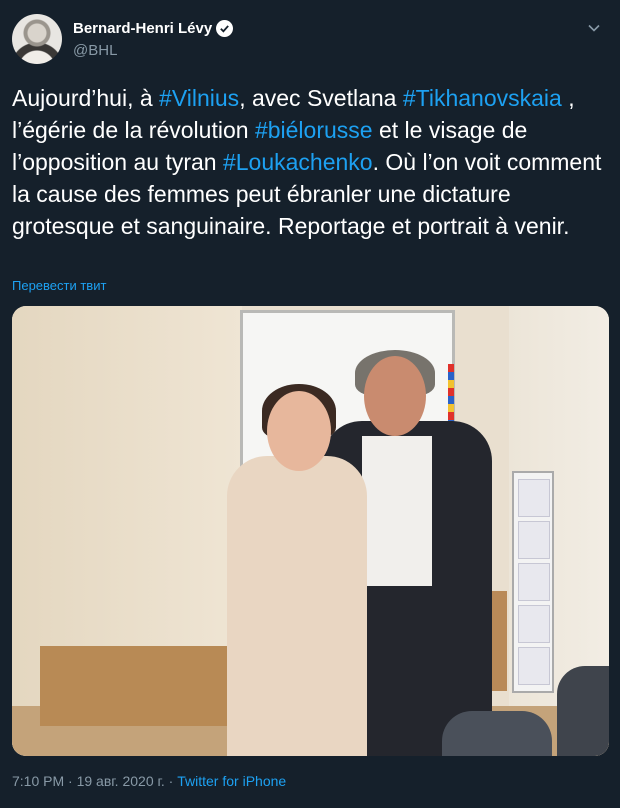 The width and height of the screenshot is (620, 808). Describe the element at coordinates (533, 582) in the screenshot. I see `photo-brochure-rack` at that location.